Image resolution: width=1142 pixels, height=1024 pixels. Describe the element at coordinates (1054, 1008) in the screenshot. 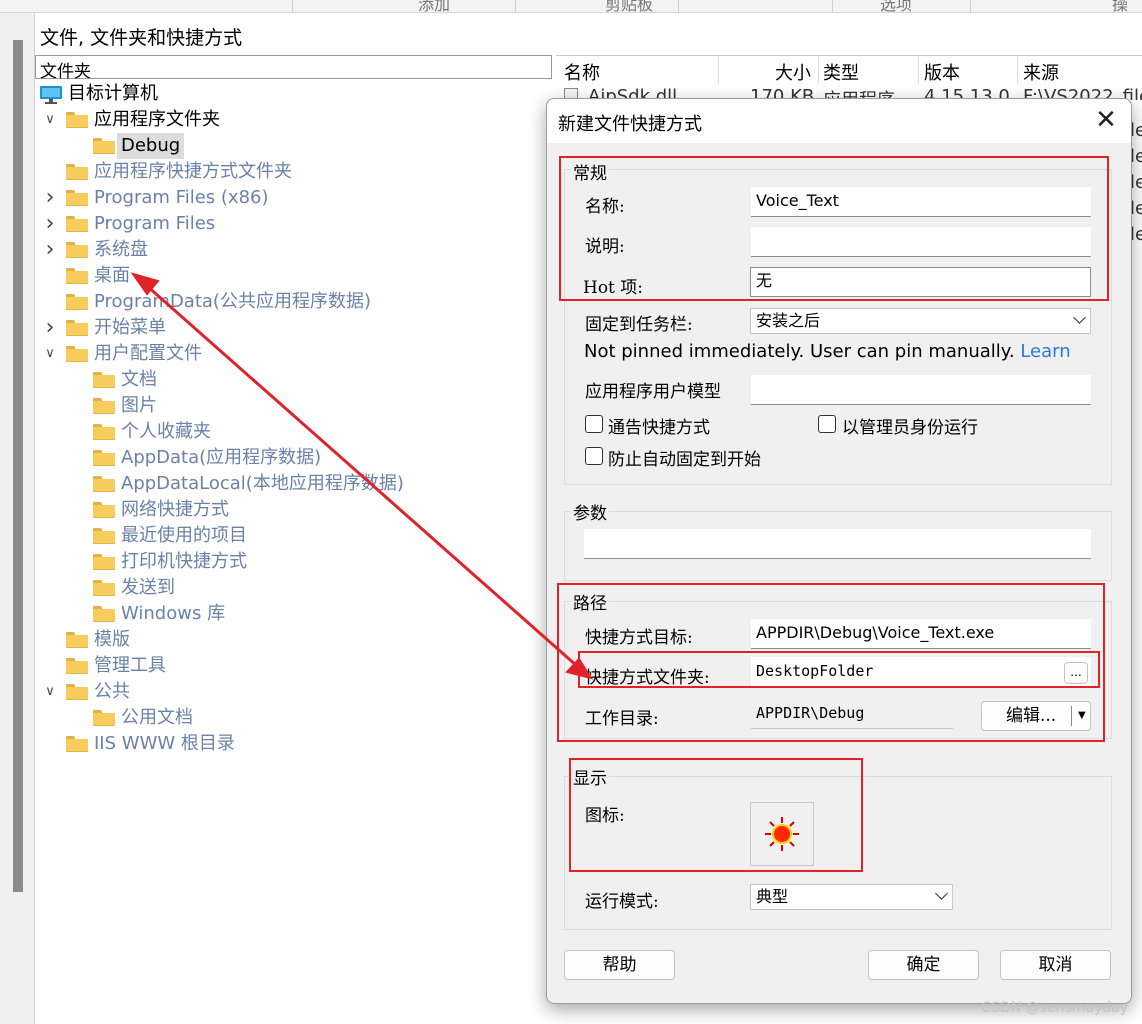

I see `watermark: CSDN @sensmayday` at that location.